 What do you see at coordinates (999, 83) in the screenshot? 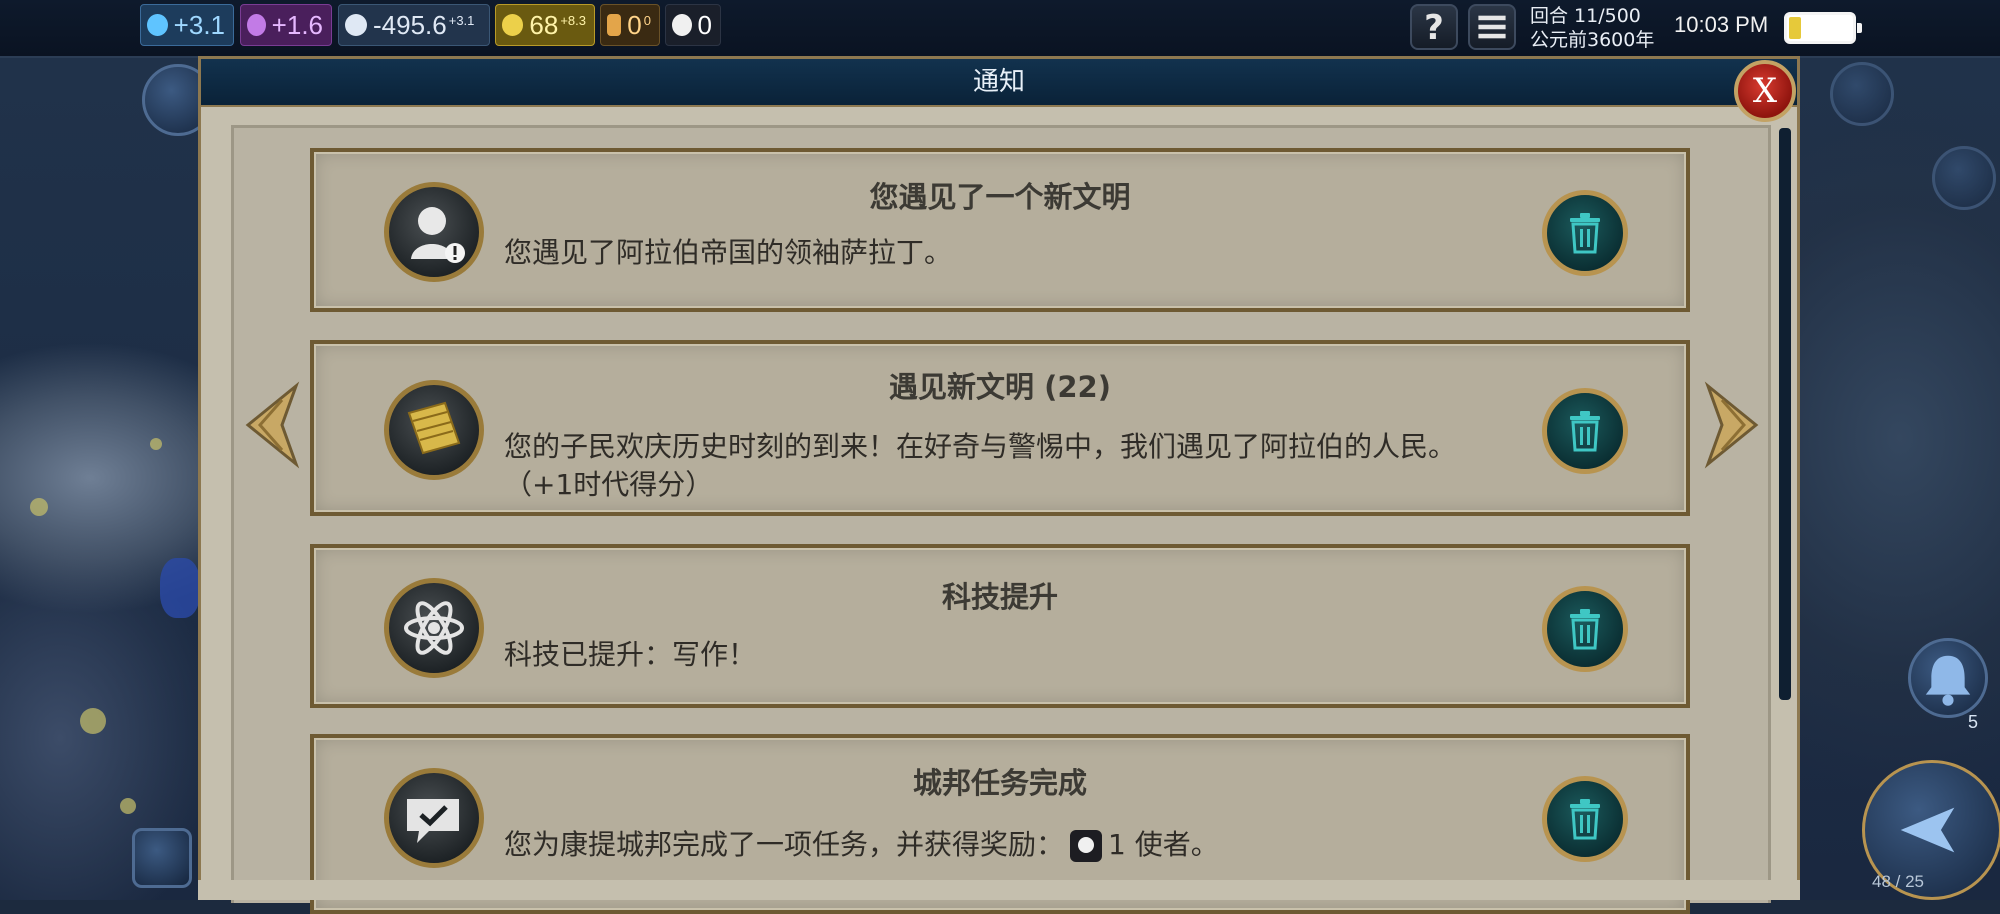
I see `dialog-title: 通知` at bounding box center [999, 83].